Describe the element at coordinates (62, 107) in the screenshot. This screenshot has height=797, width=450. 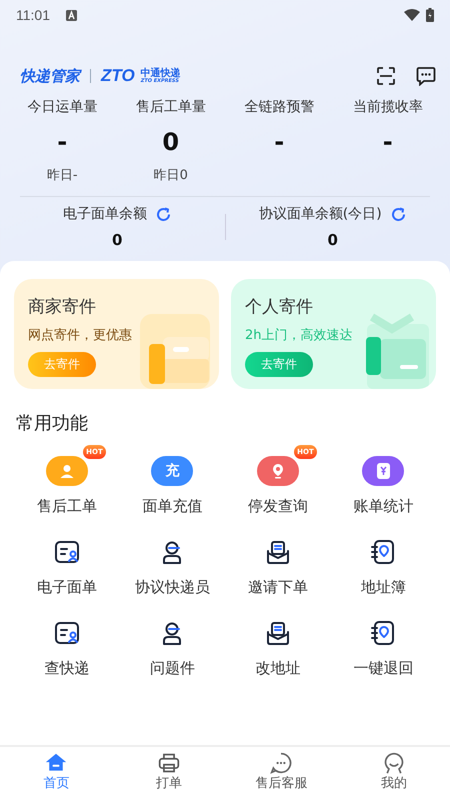
I see `stat-label: 今日运单量` at that location.